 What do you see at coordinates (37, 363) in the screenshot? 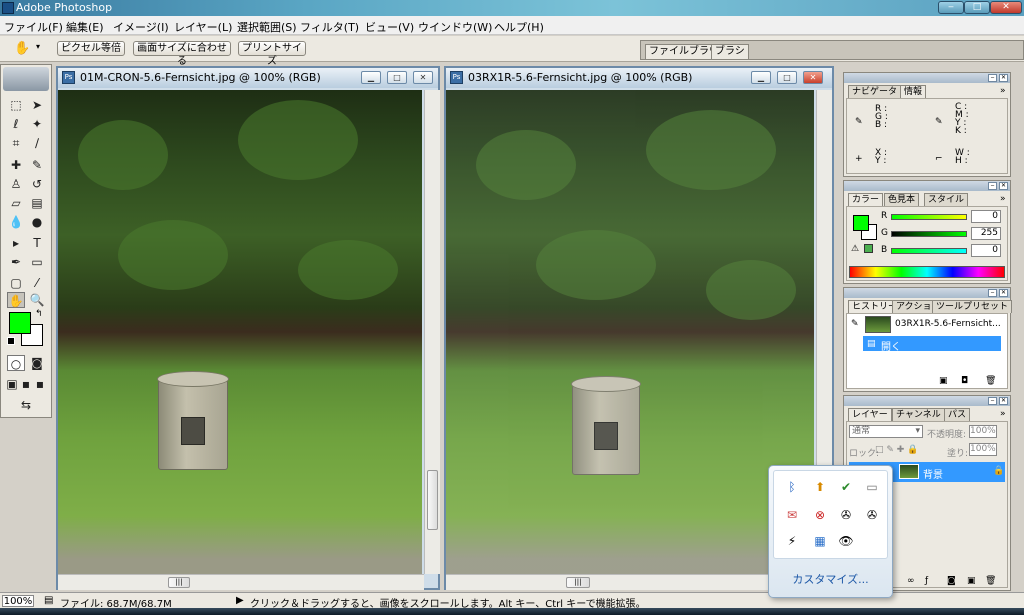
I see `quick-mask-mode-icon: ◙` at bounding box center [37, 363].